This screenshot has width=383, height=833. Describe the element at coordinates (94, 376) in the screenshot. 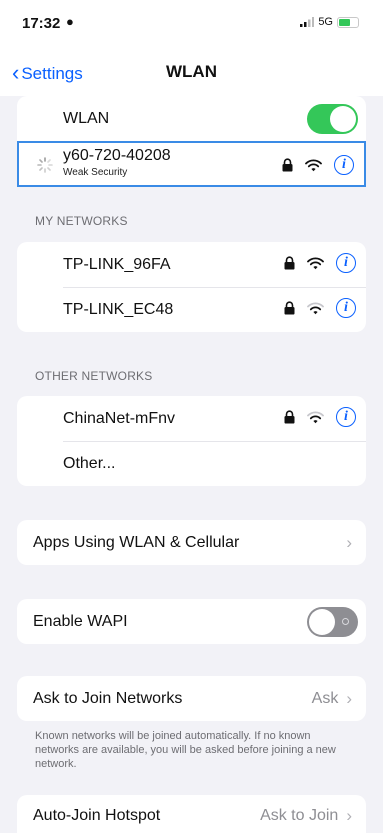

I see `other-networks-header: OTHER NETWORKS` at that location.